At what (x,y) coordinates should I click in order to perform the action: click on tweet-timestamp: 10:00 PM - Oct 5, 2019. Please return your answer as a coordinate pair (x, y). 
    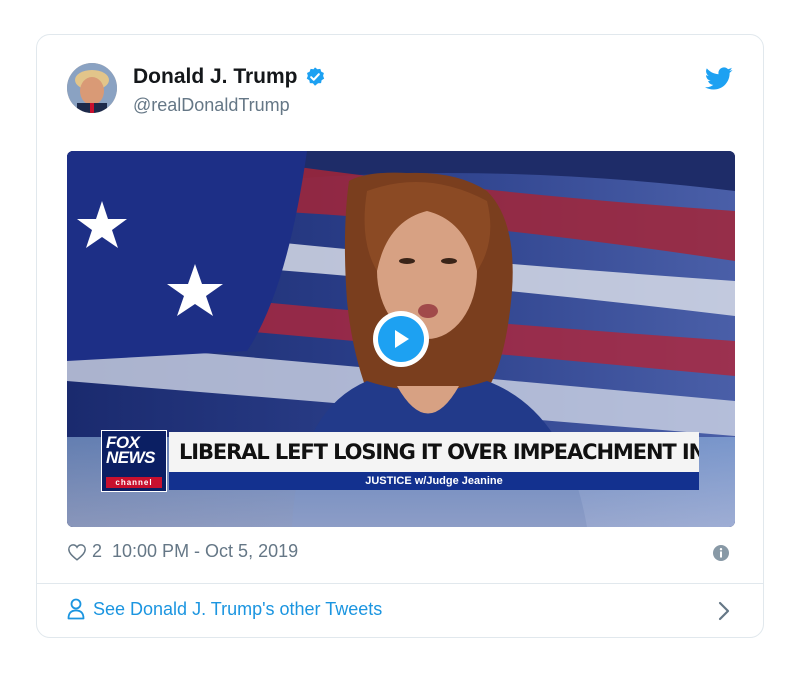
    Looking at the image, I should click on (205, 551).